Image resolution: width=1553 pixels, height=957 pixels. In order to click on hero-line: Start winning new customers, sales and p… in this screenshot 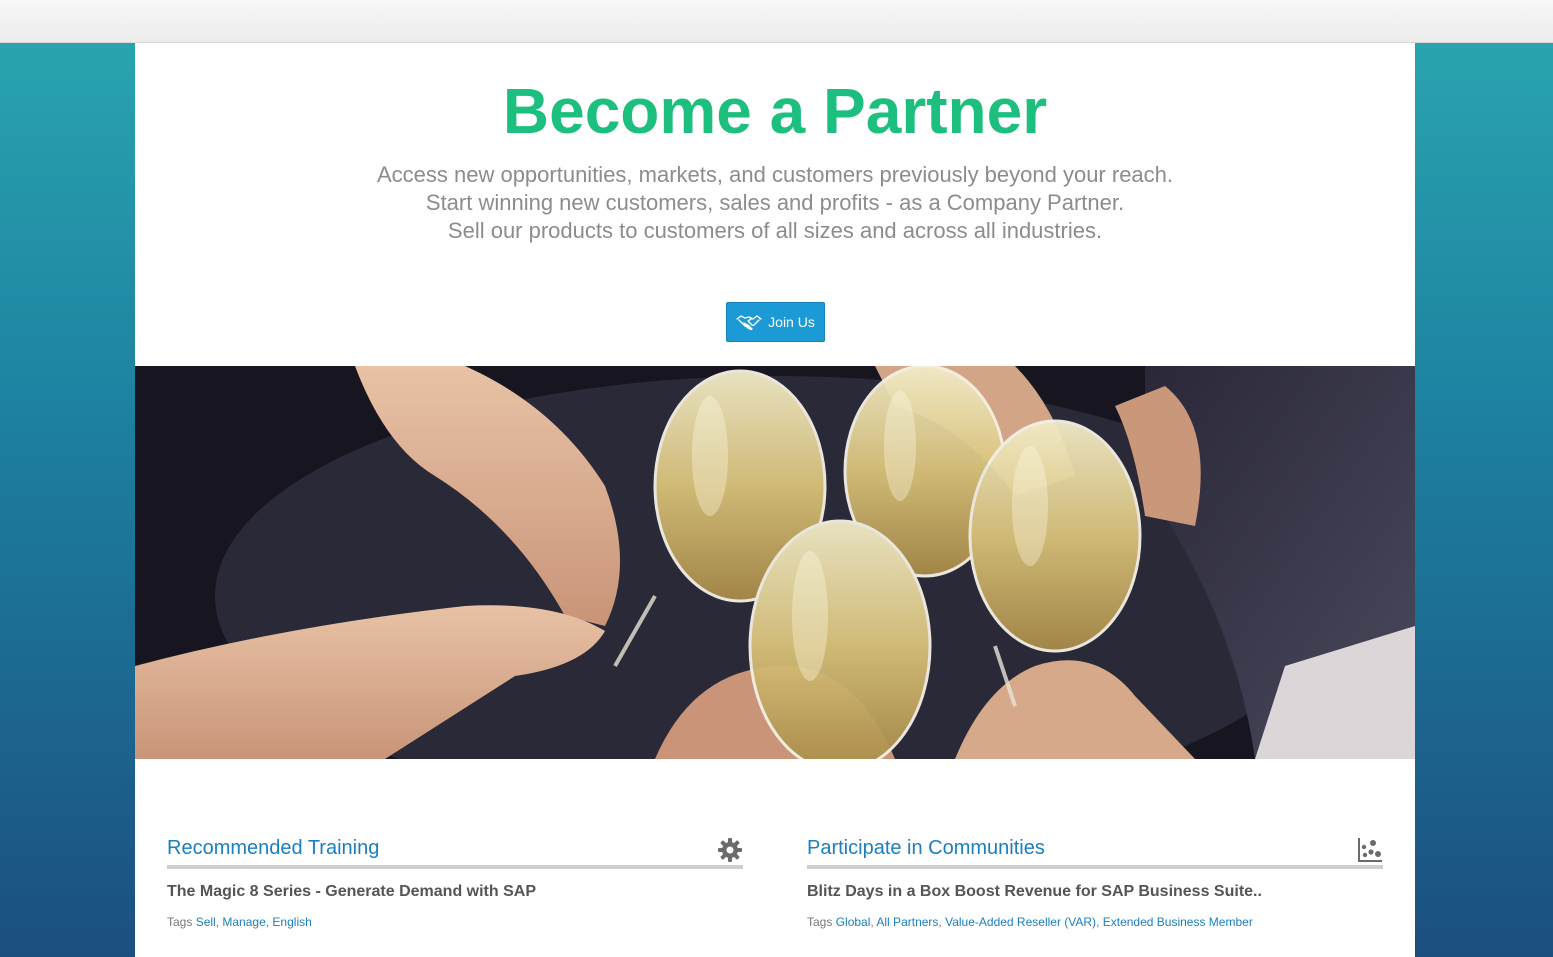, I will do `click(775, 202)`.